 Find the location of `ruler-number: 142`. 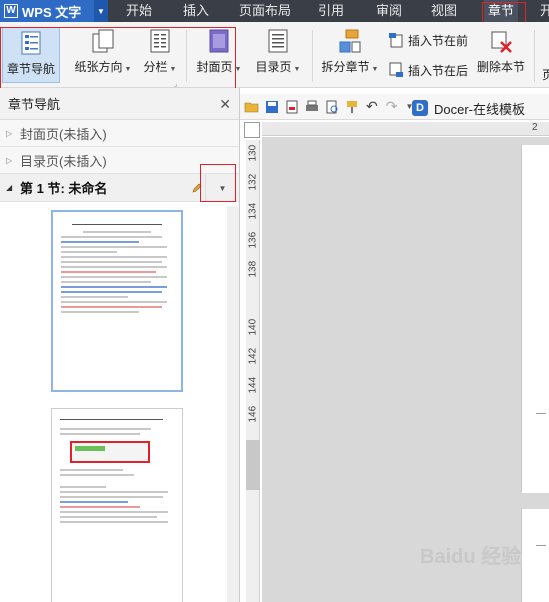

ruler-number: 142 is located at coordinates (253, 356).